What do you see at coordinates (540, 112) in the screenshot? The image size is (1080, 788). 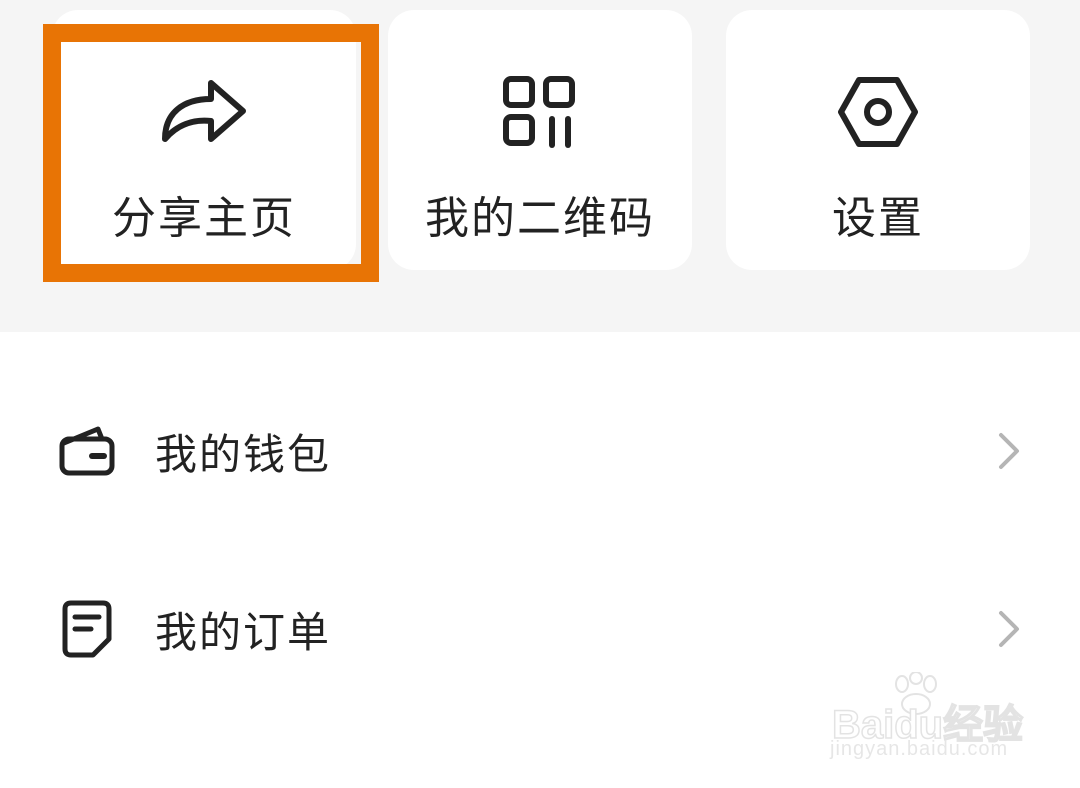 I see `qr-code-icon` at bounding box center [540, 112].